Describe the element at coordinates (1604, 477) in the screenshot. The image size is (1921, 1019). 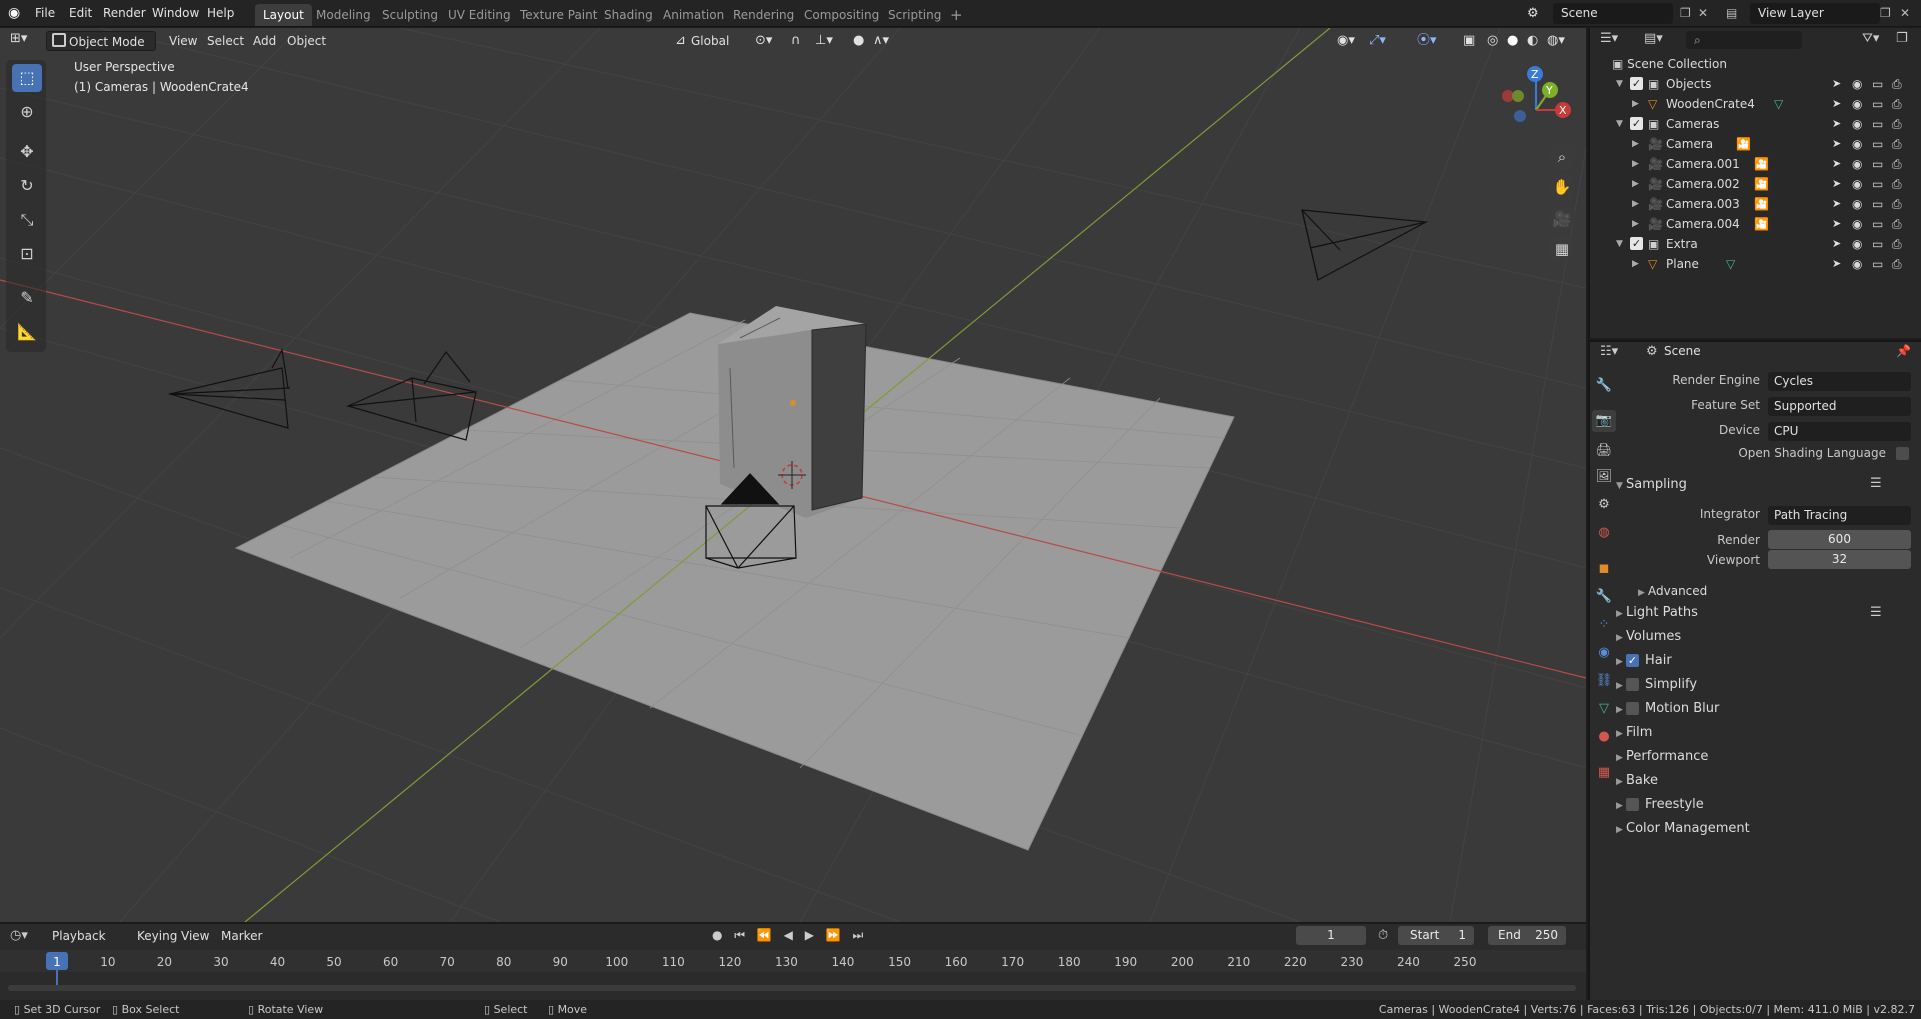
I see `view-layer-tab-icon: 🖼` at that location.